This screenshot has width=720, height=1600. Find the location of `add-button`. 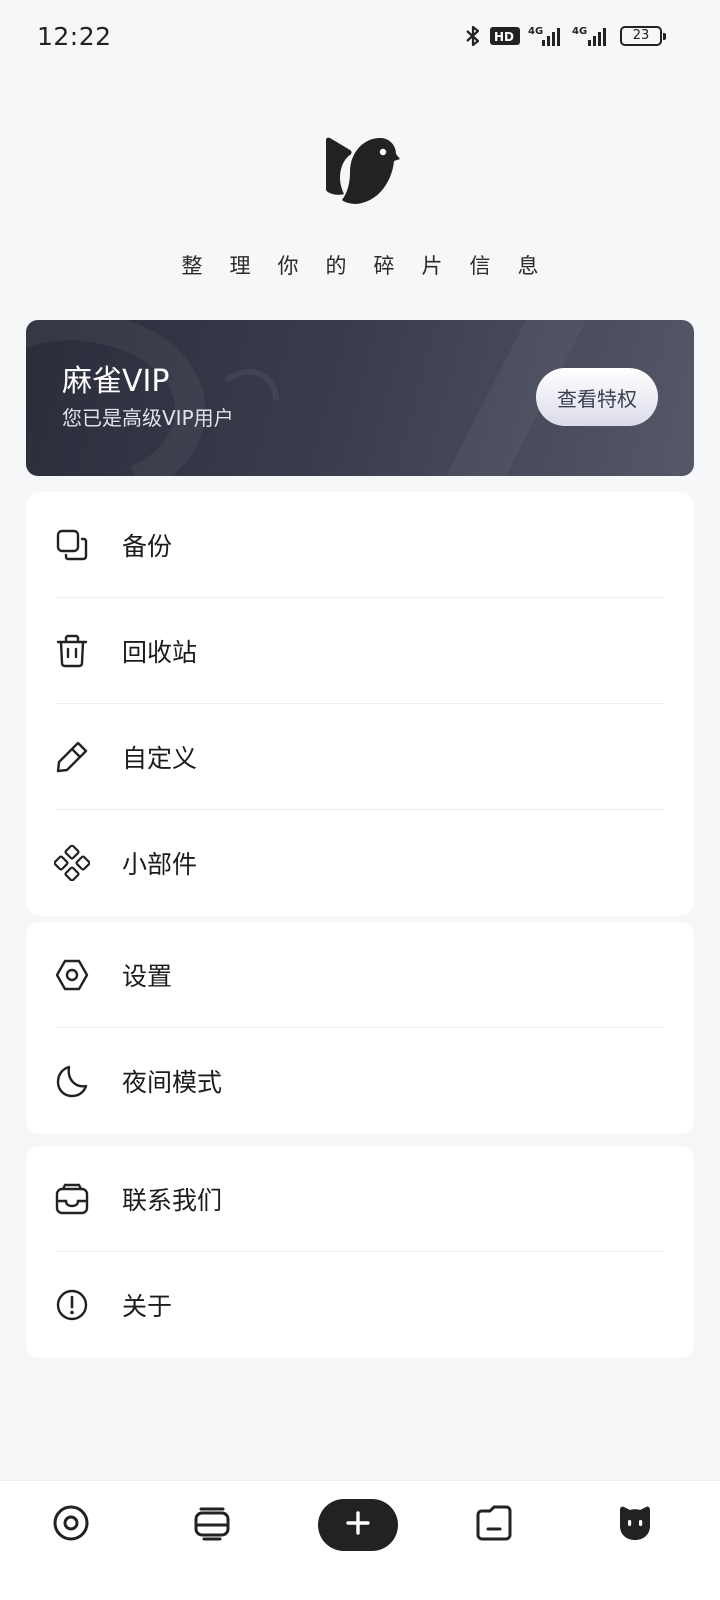

add-button is located at coordinates (358, 1525).